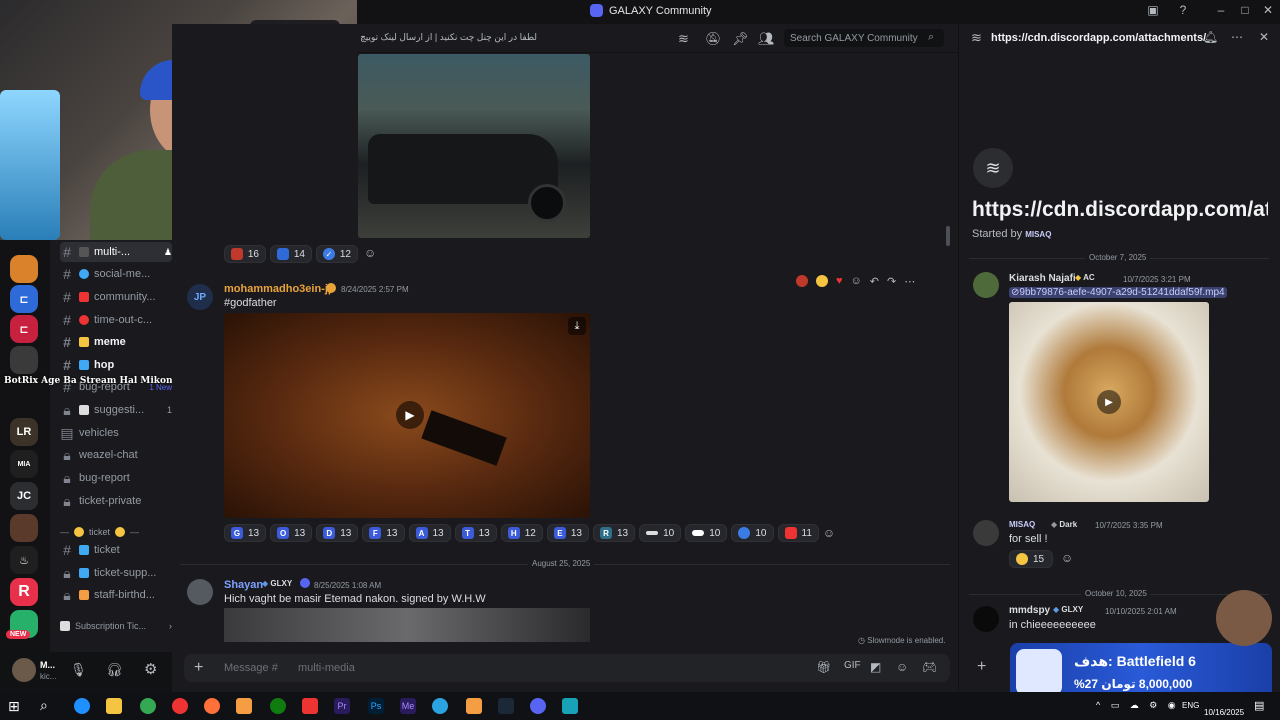 This screenshot has width=1280, height=720. What do you see at coordinates (198, 668) in the screenshot?
I see `add-attachment-icon: +` at bounding box center [198, 668].